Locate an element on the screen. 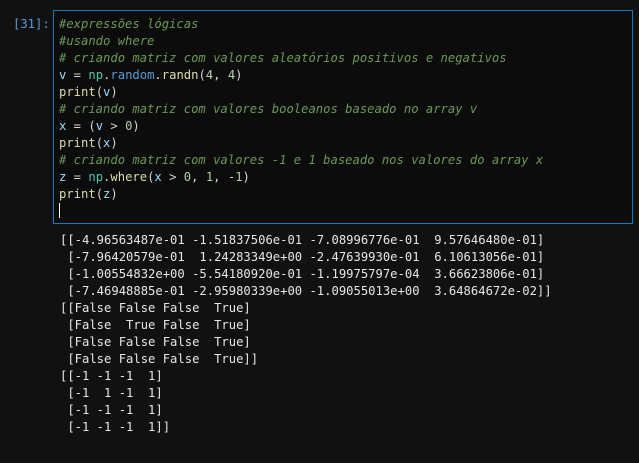 The width and height of the screenshot is (639, 463). code-token: v is located at coordinates (99, 126).